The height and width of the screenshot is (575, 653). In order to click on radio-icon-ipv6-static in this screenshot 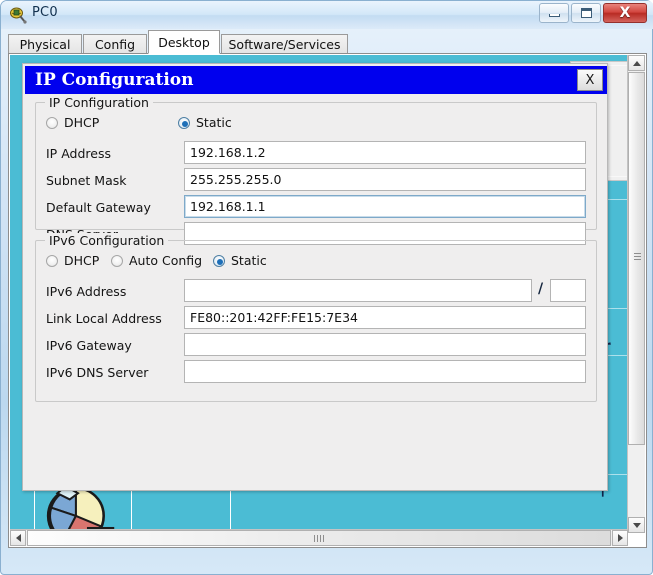, I will do `click(219, 260)`.